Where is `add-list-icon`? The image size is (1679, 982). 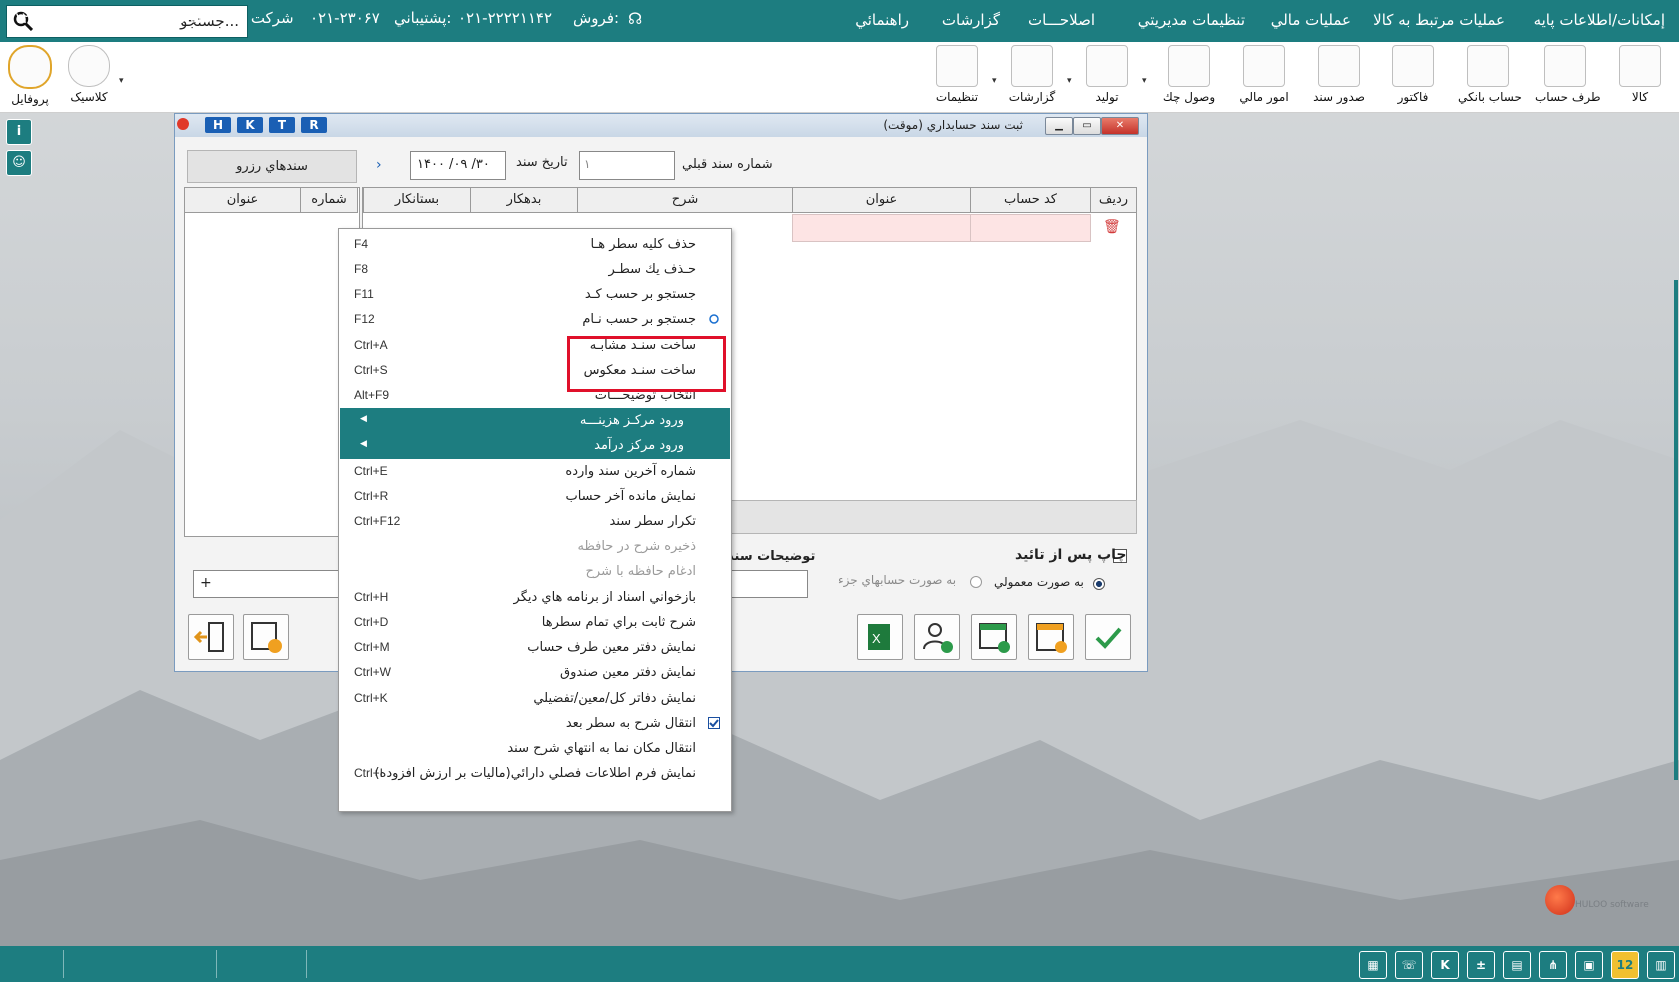
add-list-icon is located at coordinates (994, 638).